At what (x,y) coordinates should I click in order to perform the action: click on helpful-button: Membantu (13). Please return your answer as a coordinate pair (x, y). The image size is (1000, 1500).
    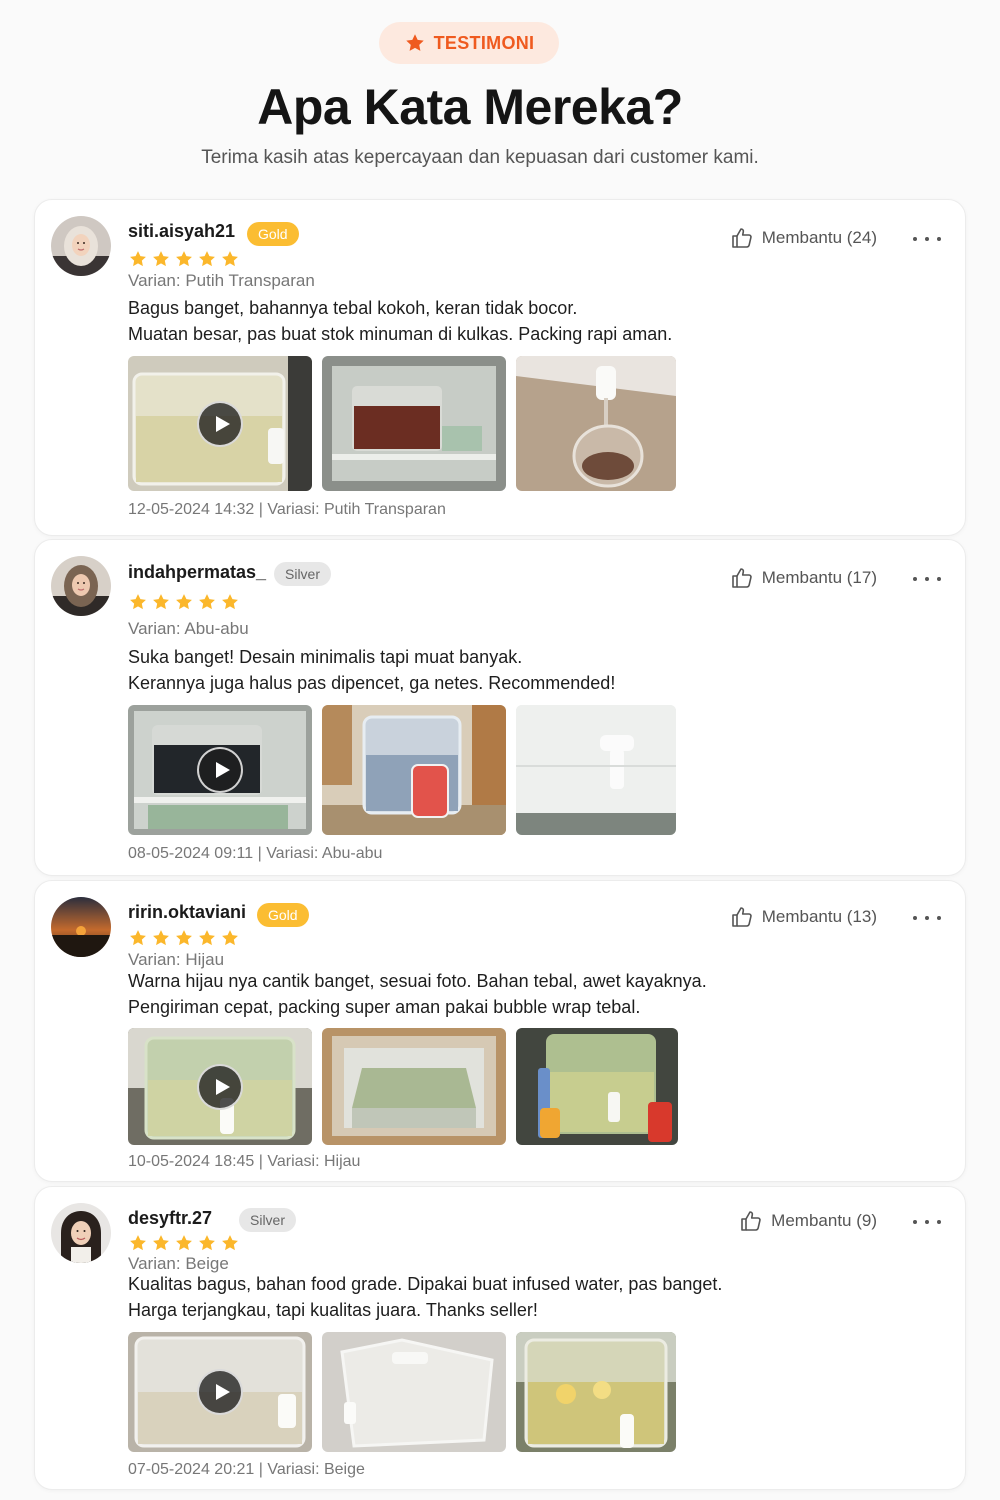
    Looking at the image, I should click on (803, 917).